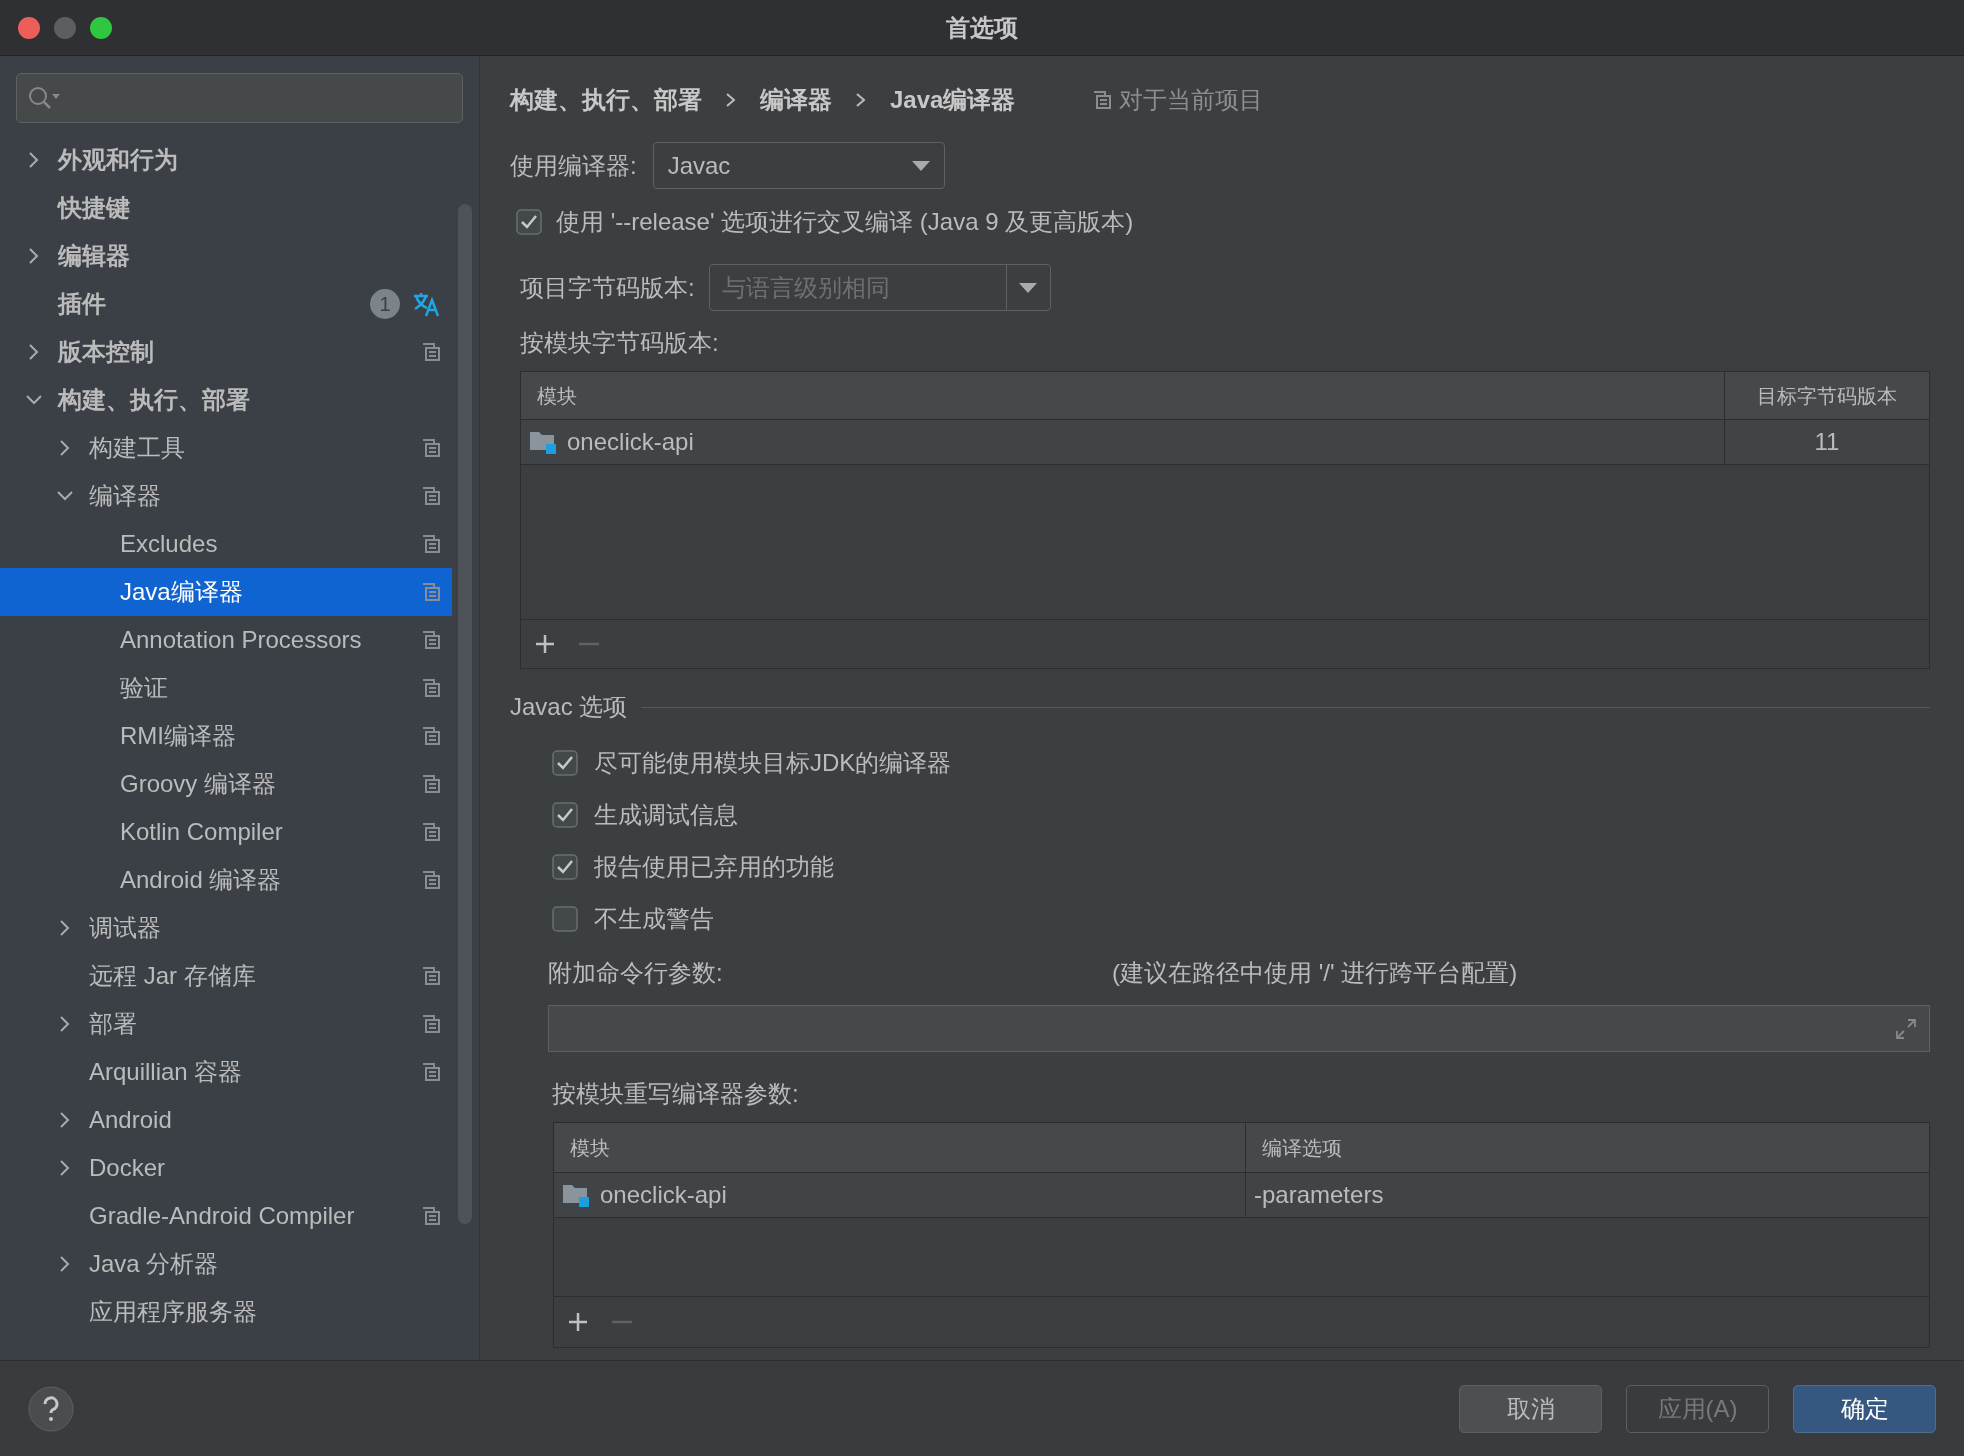 This screenshot has height=1456, width=1964. Describe the element at coordinates (226, 832) in the screenshot. I see `sidebar-item: Kotlin Compiler` at that location.